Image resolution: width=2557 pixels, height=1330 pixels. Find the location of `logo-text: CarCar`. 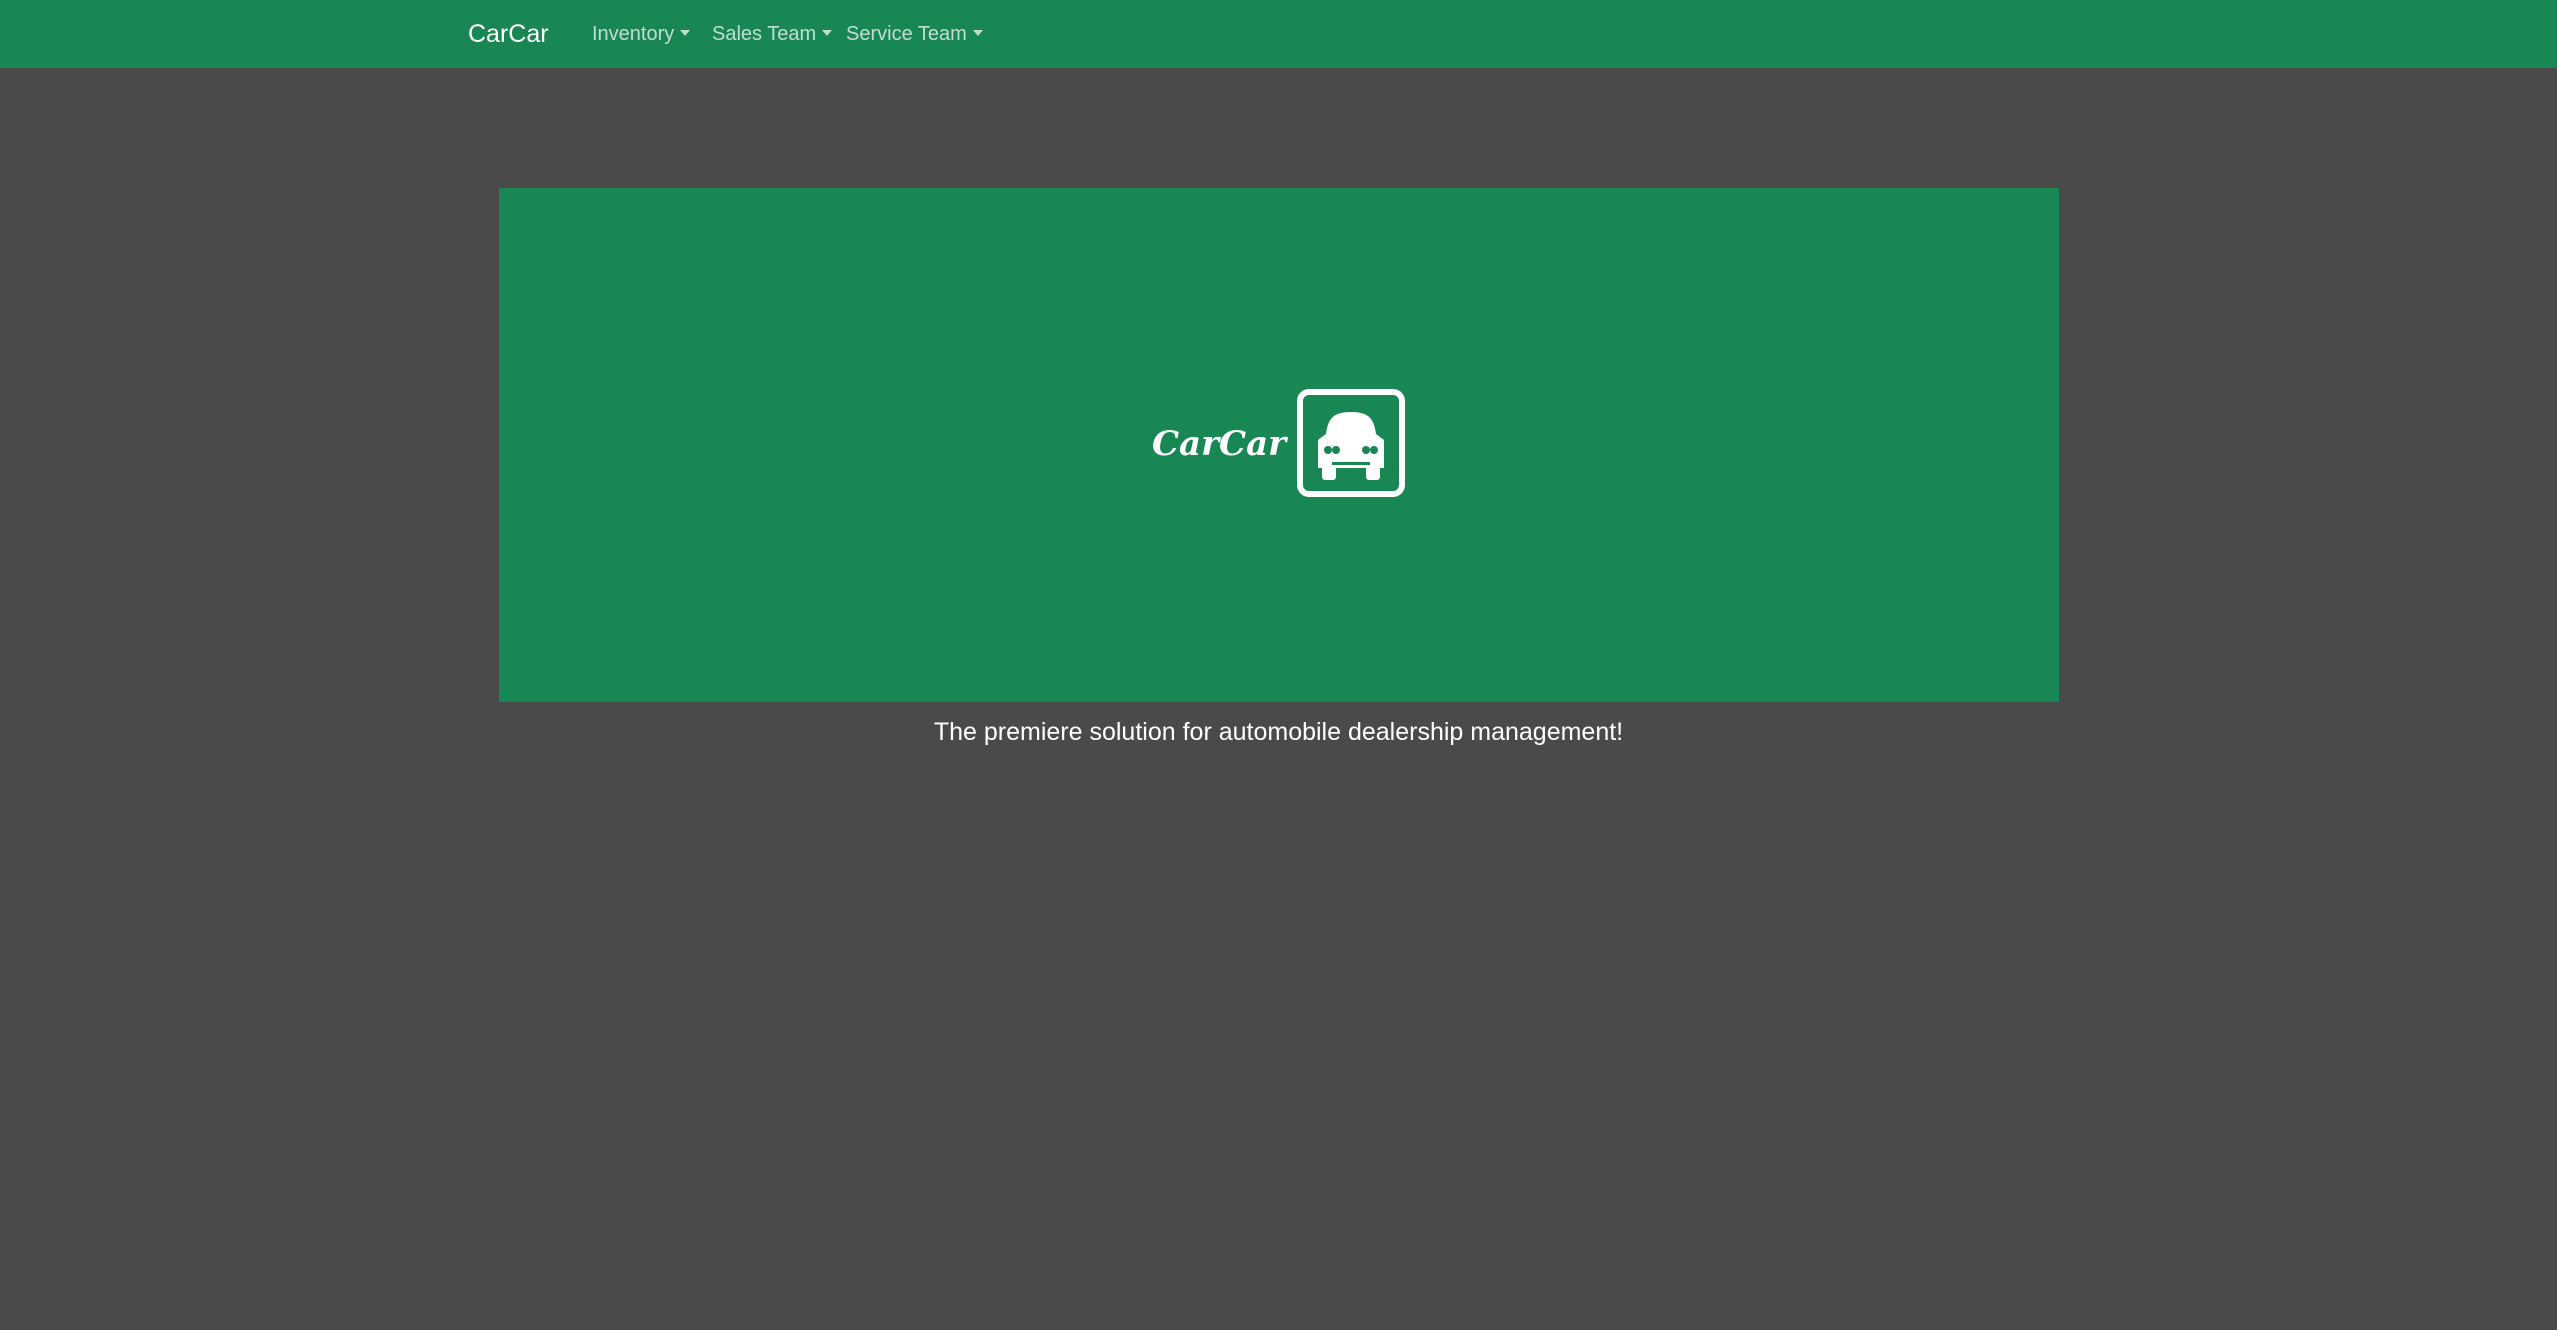

logo-text: CarCar is located at coordinates (1219, 444).